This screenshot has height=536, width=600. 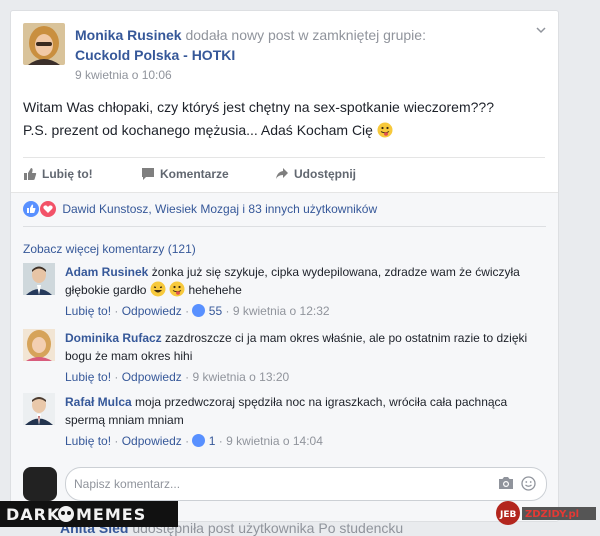 What do you see at coordinates (305, 35) in the screenshot?
I see `post-action-text: dodała nowy post w zamkniętej grupie:` at bounding box center [305, 35].